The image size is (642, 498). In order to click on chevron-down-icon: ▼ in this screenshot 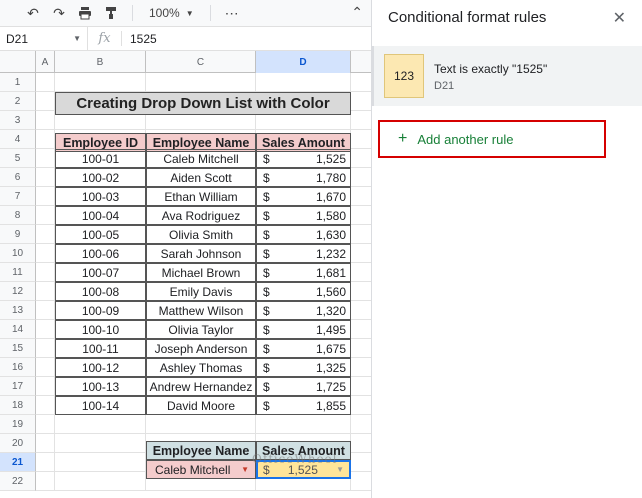, I will do `click(77, 38)`.